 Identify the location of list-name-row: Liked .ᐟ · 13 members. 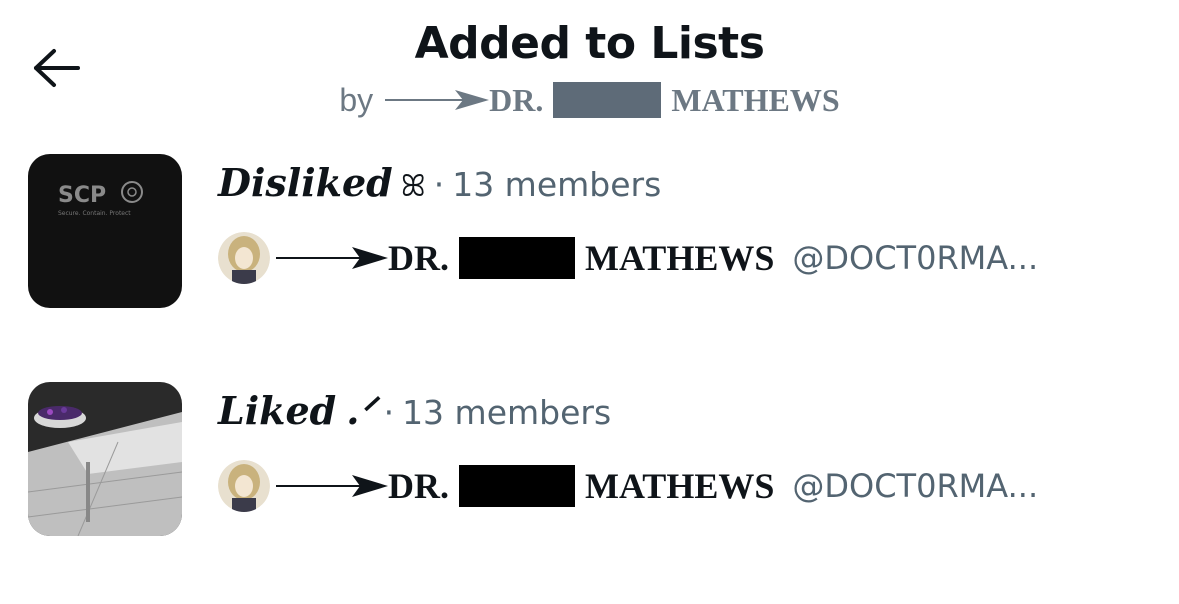
(414, 410).